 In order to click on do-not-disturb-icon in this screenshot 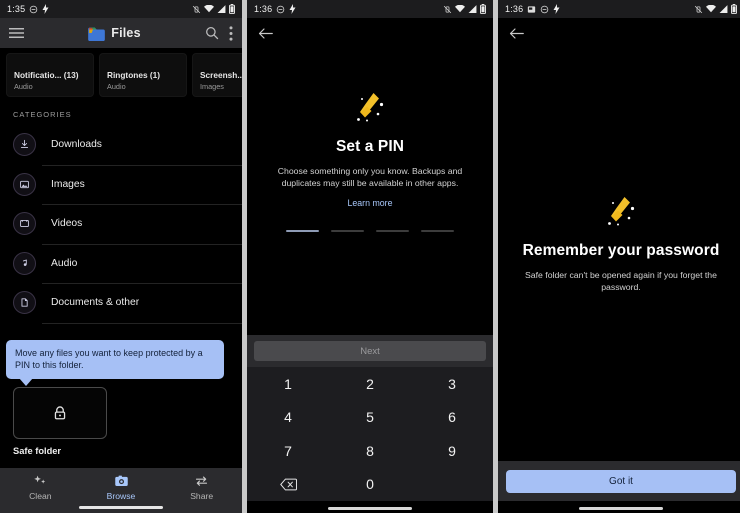, I will do `click(280, 9)`.